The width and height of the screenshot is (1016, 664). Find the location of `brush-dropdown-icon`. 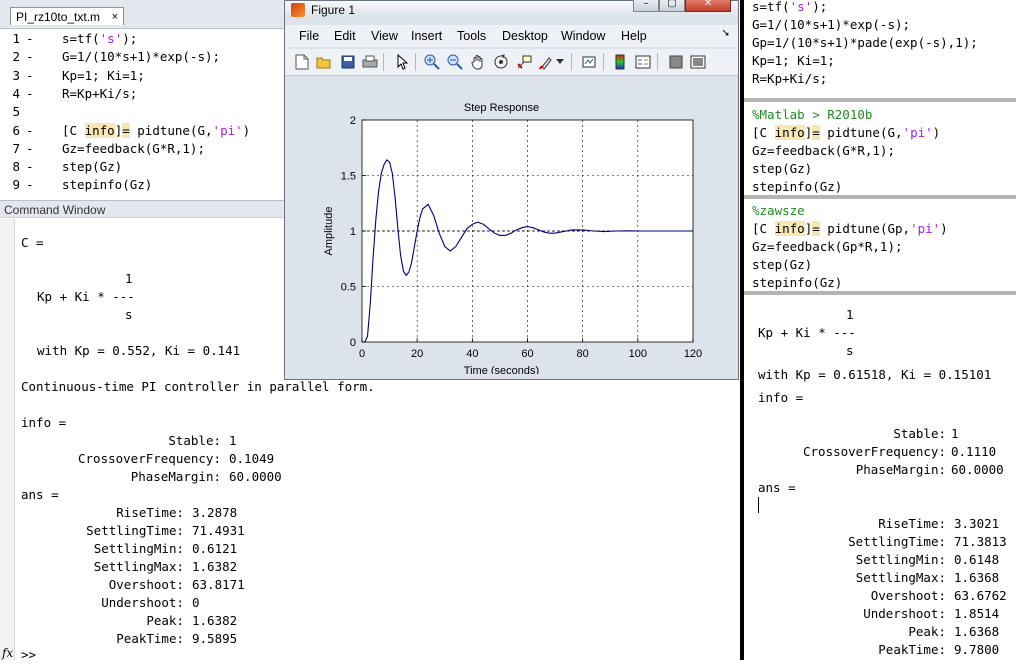

brush-dropdown-icon is located at coordinates (560, 62).